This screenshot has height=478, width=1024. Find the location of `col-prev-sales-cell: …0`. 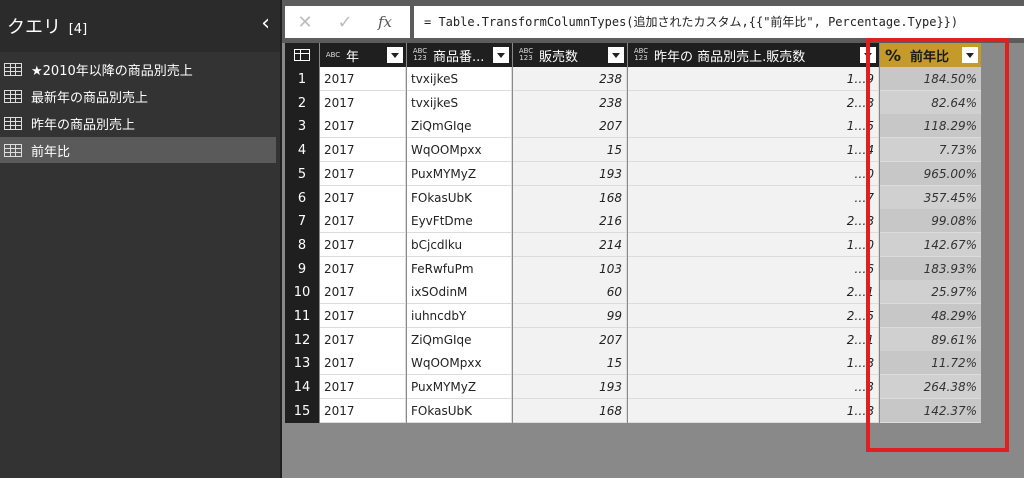

col-prev-sales-cell: …0 is located at coordinates (753, 174).